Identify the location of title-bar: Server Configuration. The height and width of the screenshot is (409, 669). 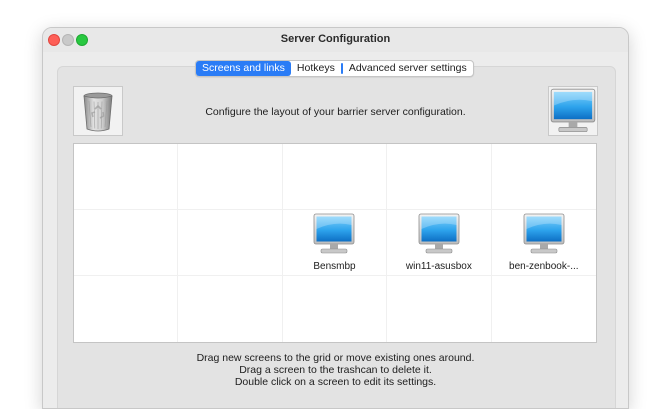
(335, 40).